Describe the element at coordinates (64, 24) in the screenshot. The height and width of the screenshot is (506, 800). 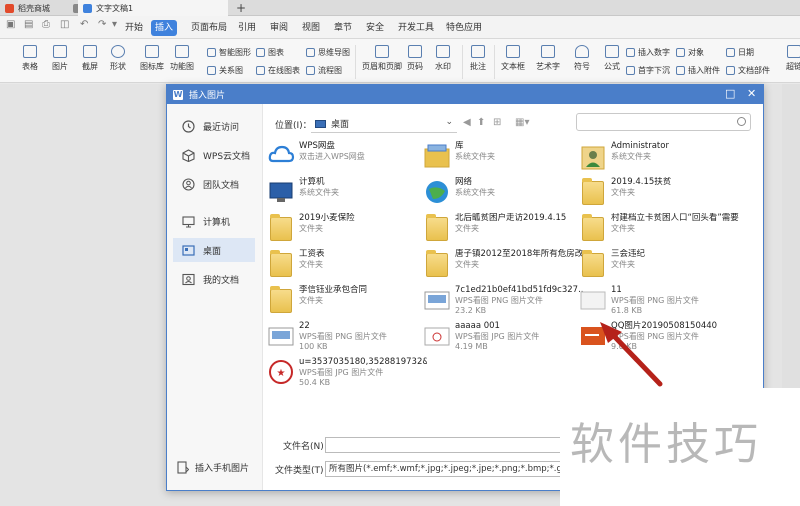
I see `preview-icon: ◫` at that location.